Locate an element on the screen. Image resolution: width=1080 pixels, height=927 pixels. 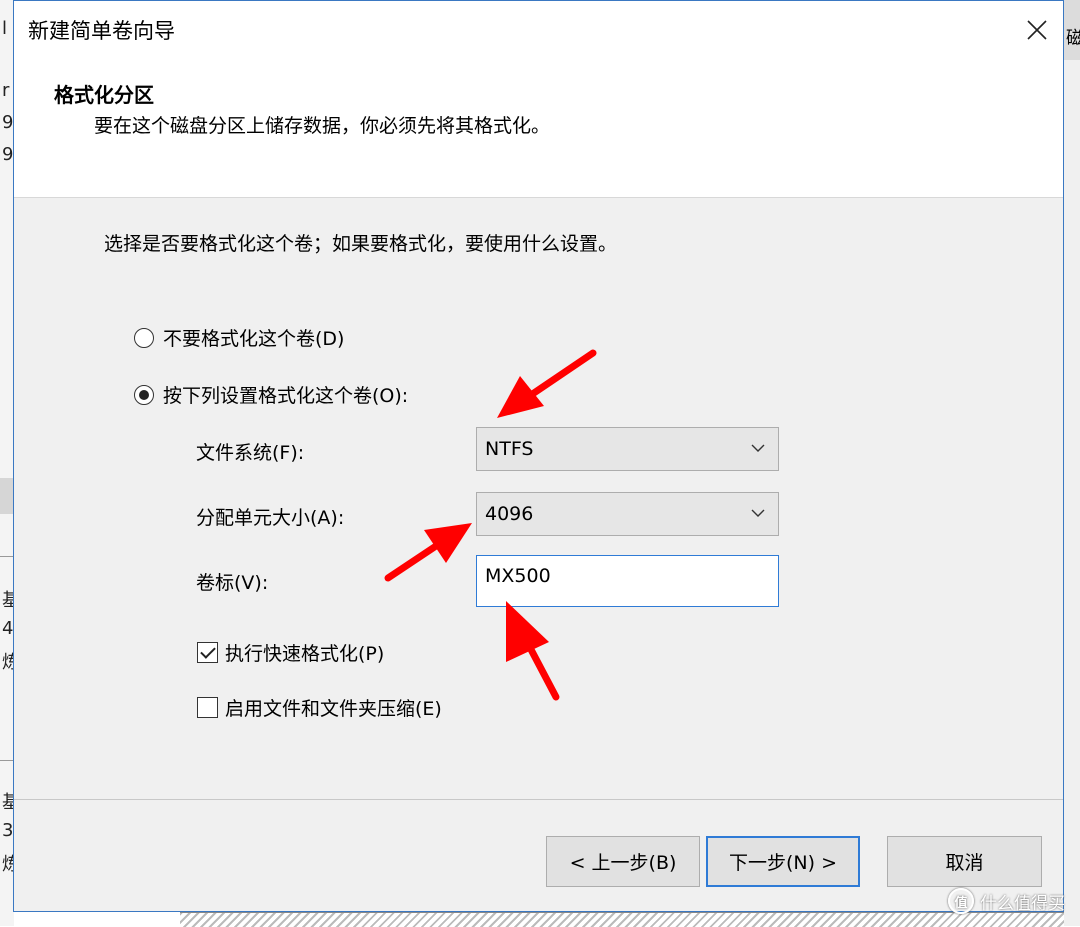
annotation-arrow-volume-label is located at coordinates (533, 651).